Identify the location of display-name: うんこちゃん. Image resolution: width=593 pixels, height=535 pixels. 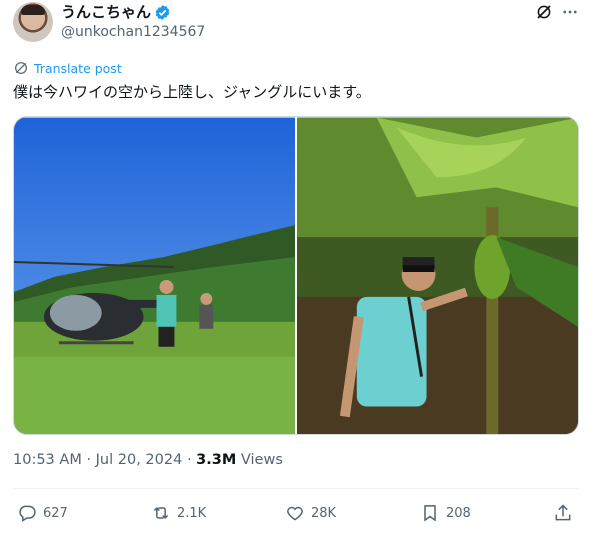
(106, 12).